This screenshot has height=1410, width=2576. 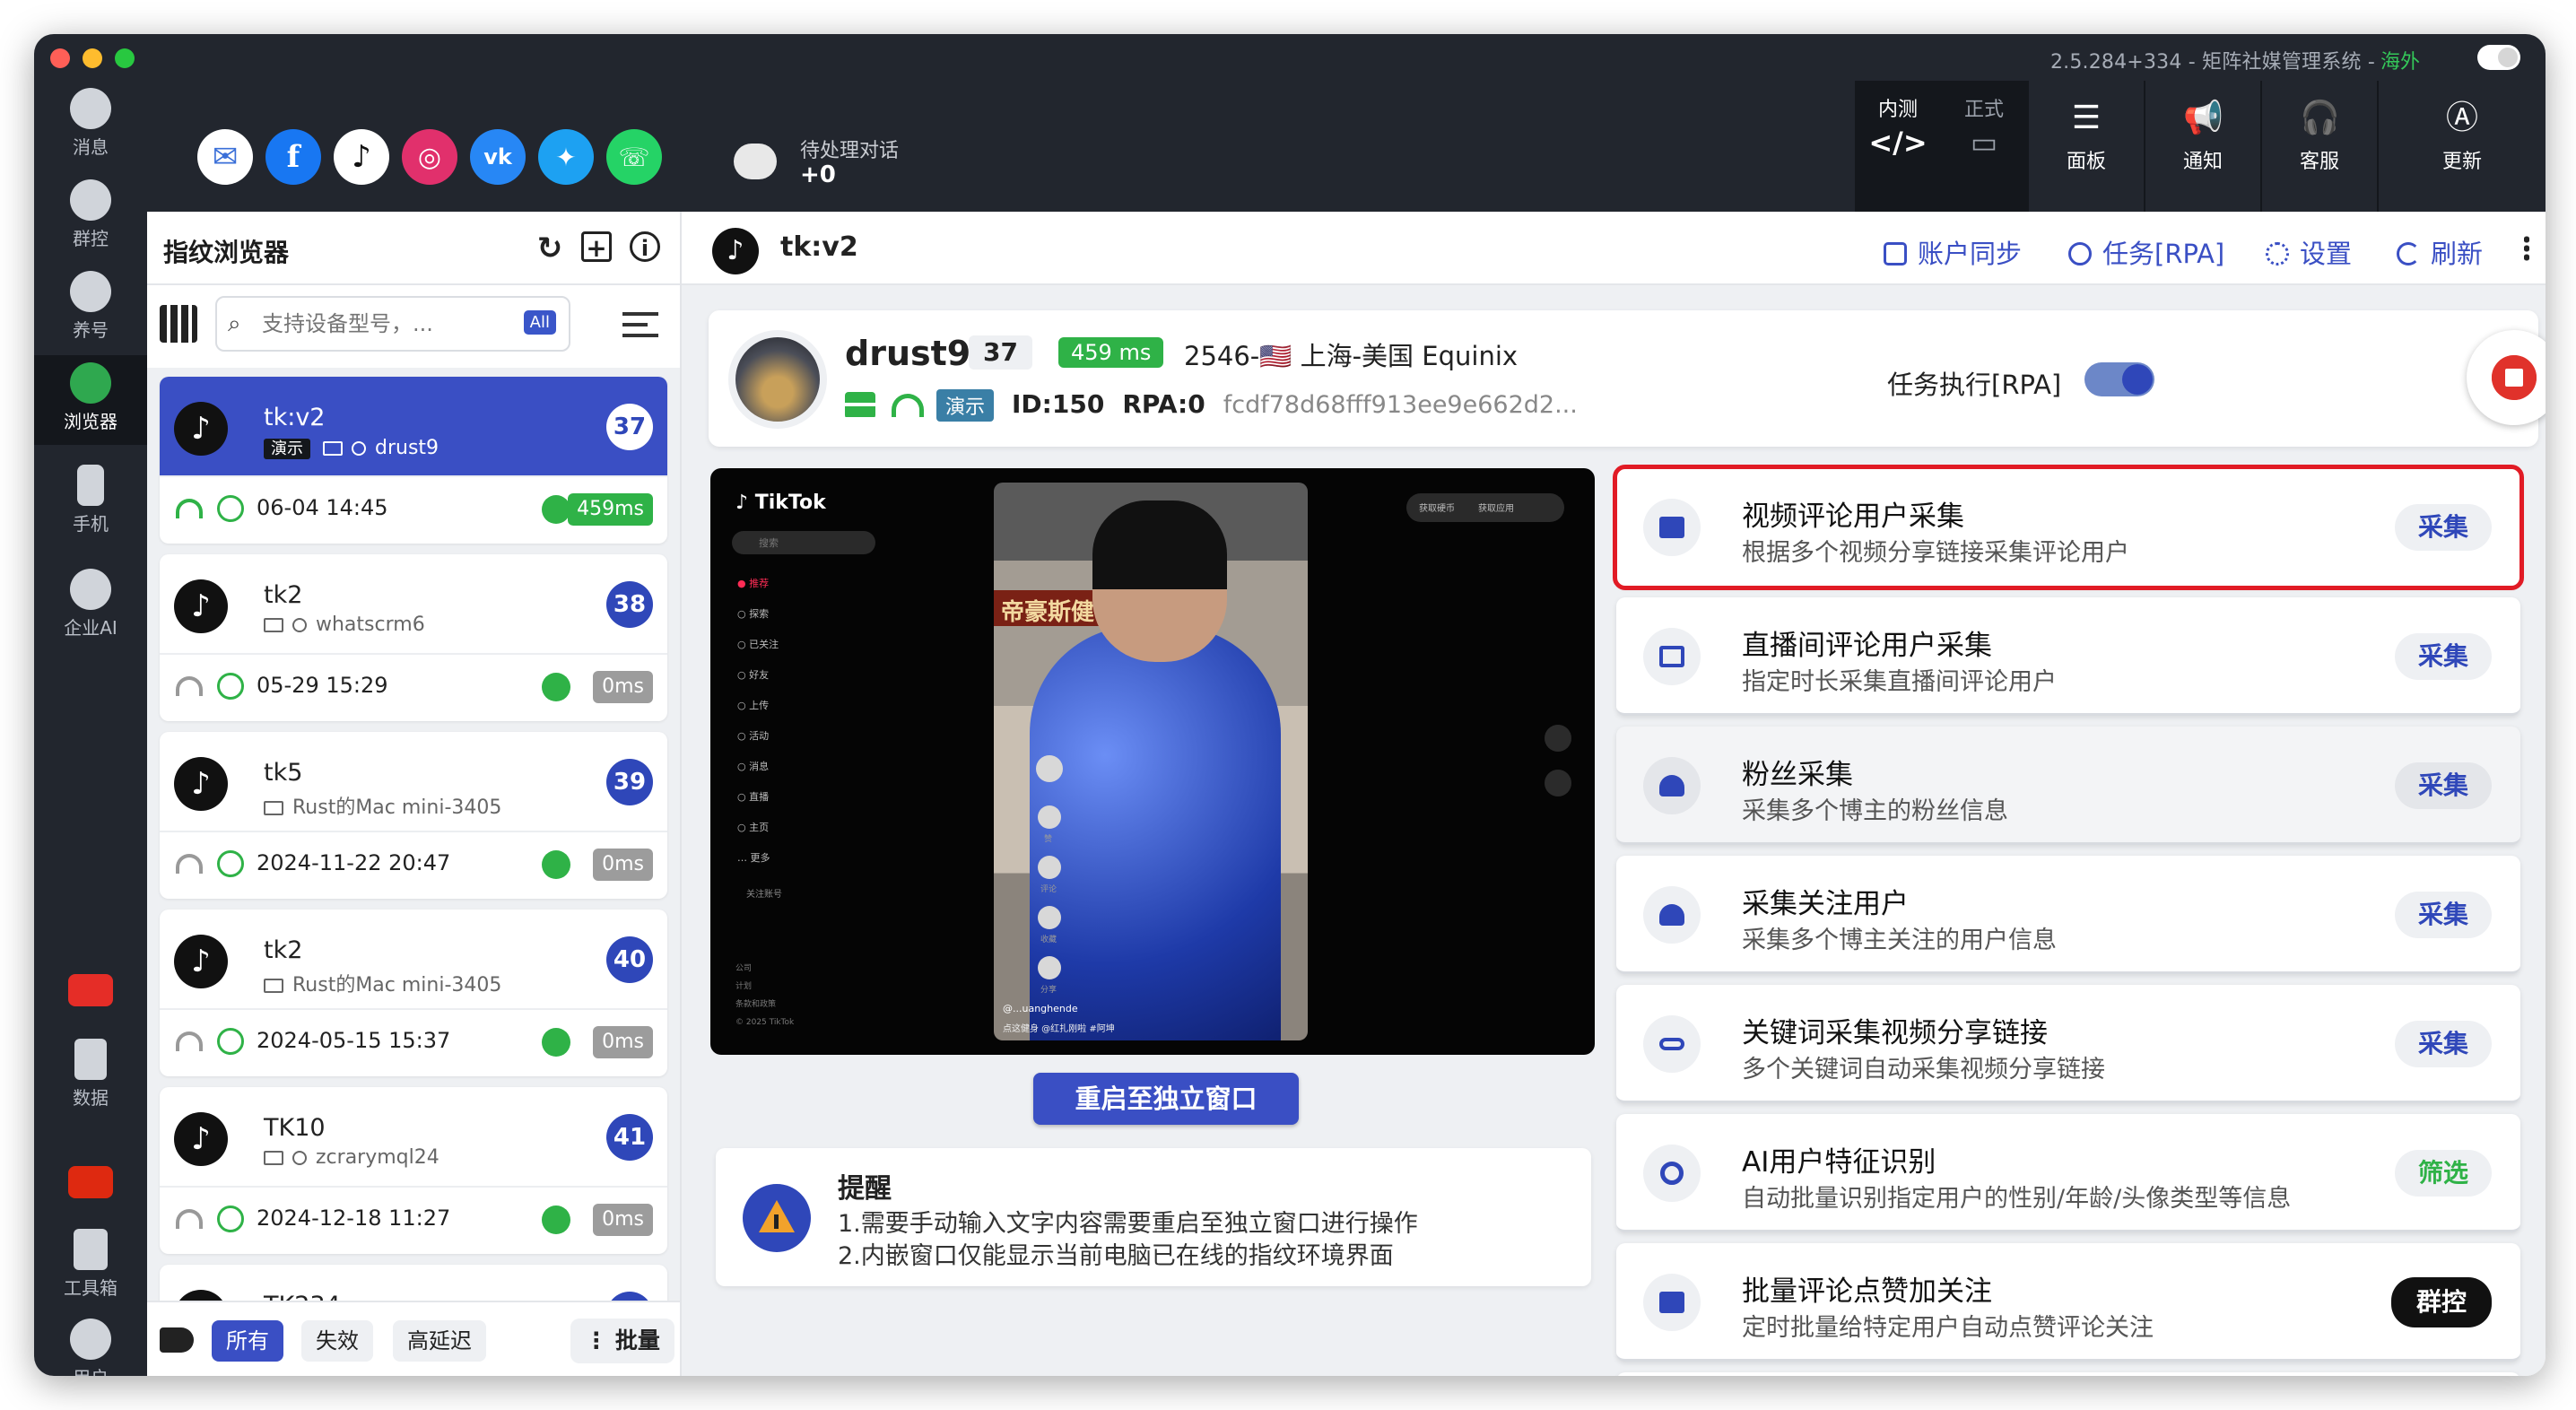 I want to click on task-rpa-link: 任务[RPA], so click(x=2146, y=252).